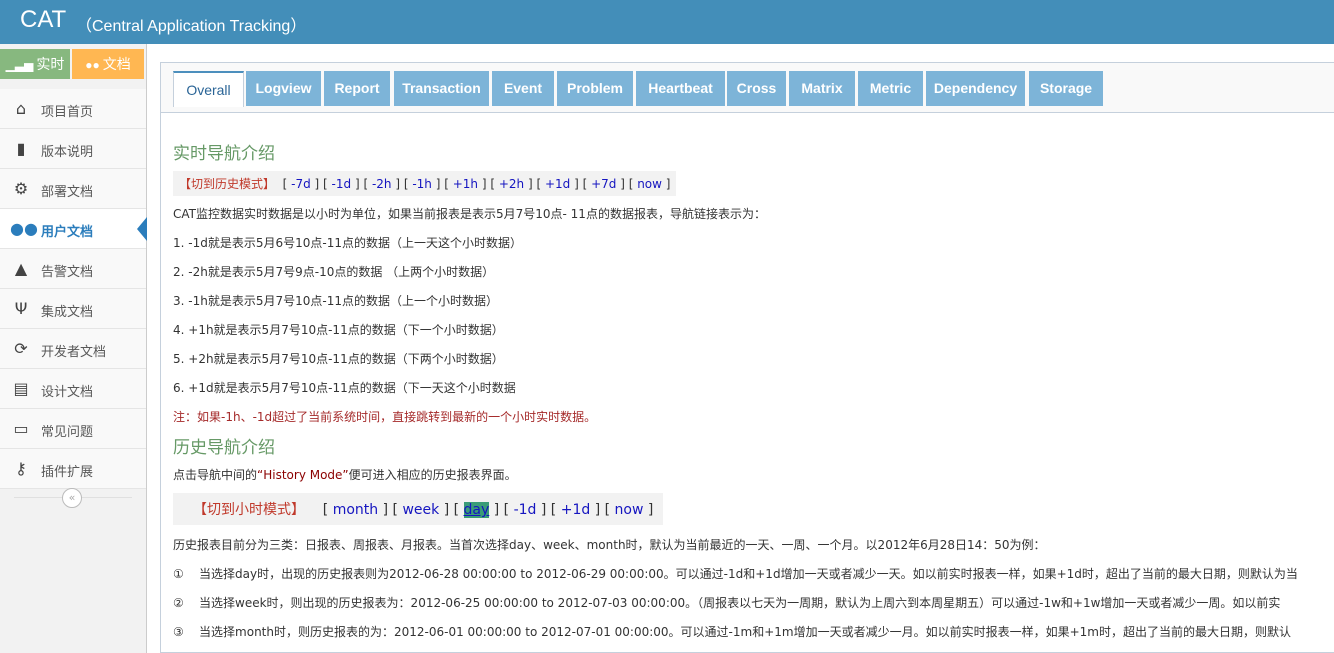 The height and width of the screenshot is (653, 1334). What do you see at coordinates (67, 432) in the screenshot?
I see `sidebar-item-label: 常见问题` at bounding box center [67, 432].